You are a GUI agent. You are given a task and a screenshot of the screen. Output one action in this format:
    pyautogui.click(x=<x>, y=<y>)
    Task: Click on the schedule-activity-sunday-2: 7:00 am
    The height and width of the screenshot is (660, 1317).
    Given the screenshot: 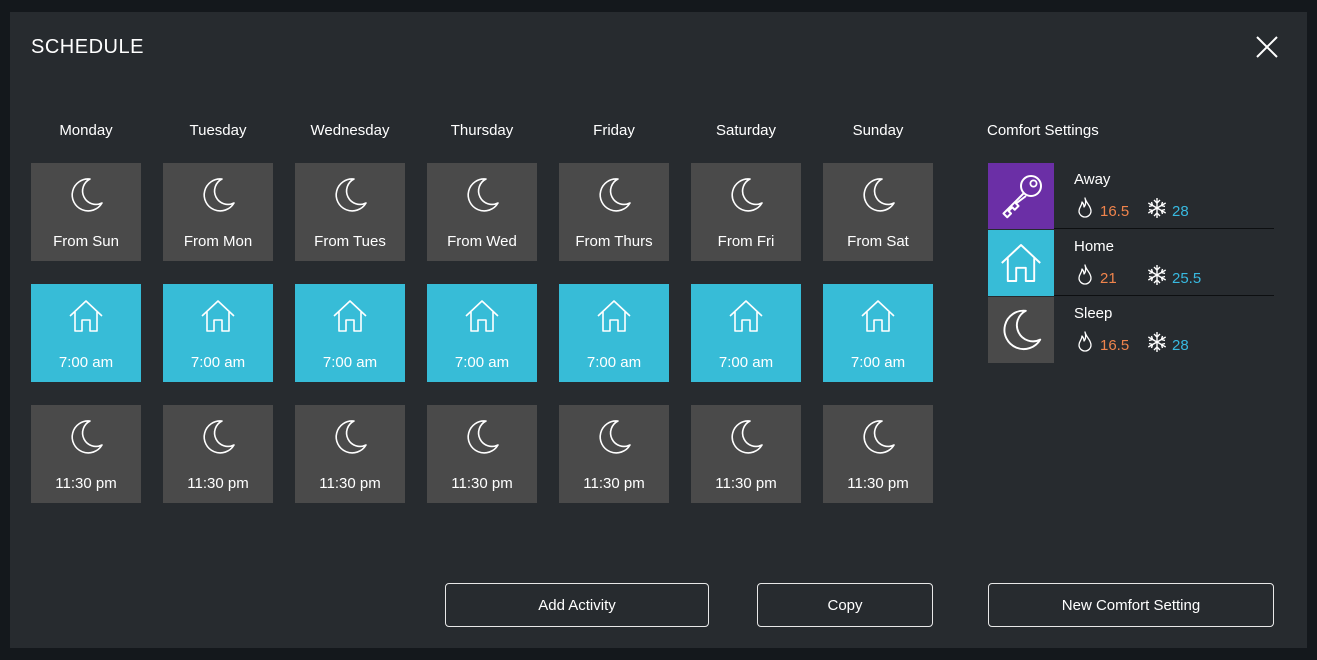 What is the action you would take?
    pyautogui.click(x=878, y=333)
    